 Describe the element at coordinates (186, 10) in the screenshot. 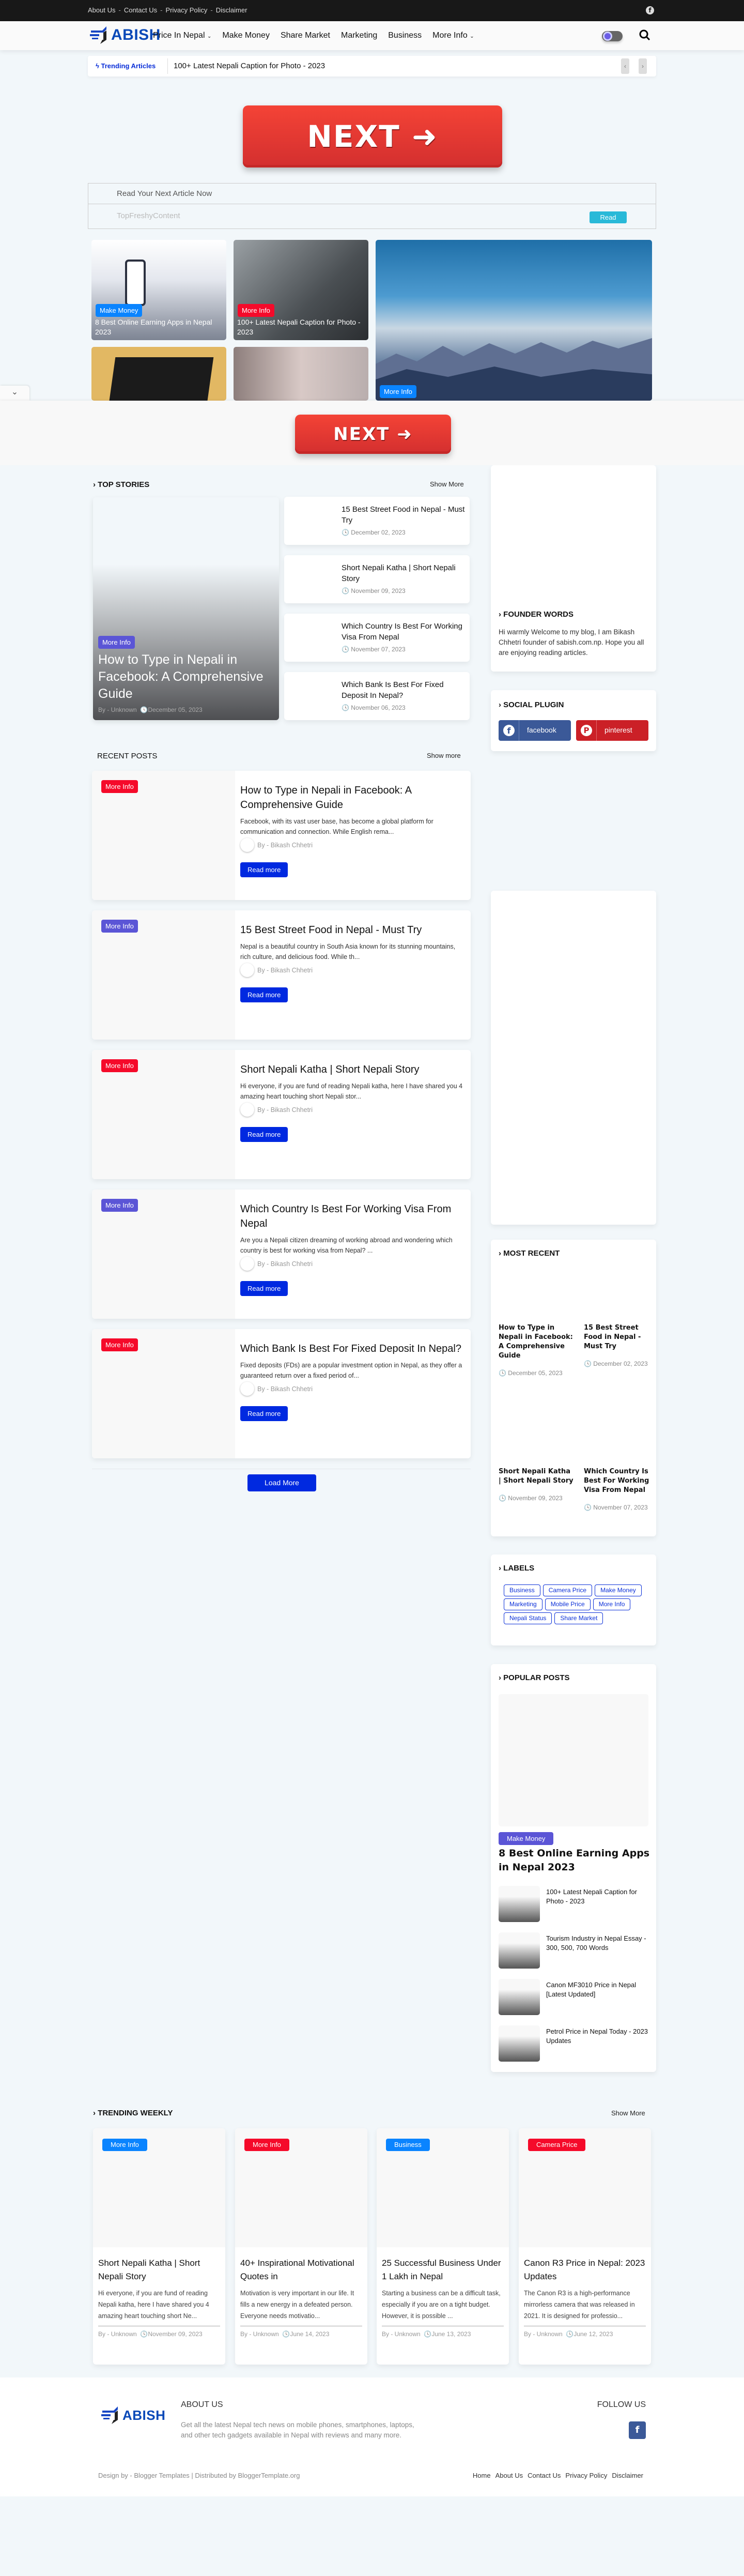

I see `top-link-privacy: Privacy Policy` at that location.